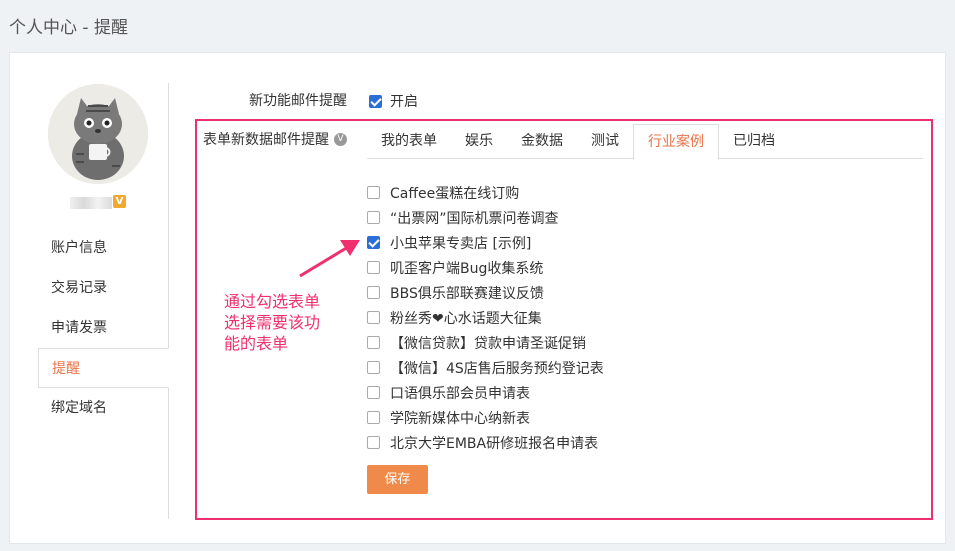 The image size is (955, 551). I want to click on sidebar-item-domain: 绑定域名, so click(103, 408).